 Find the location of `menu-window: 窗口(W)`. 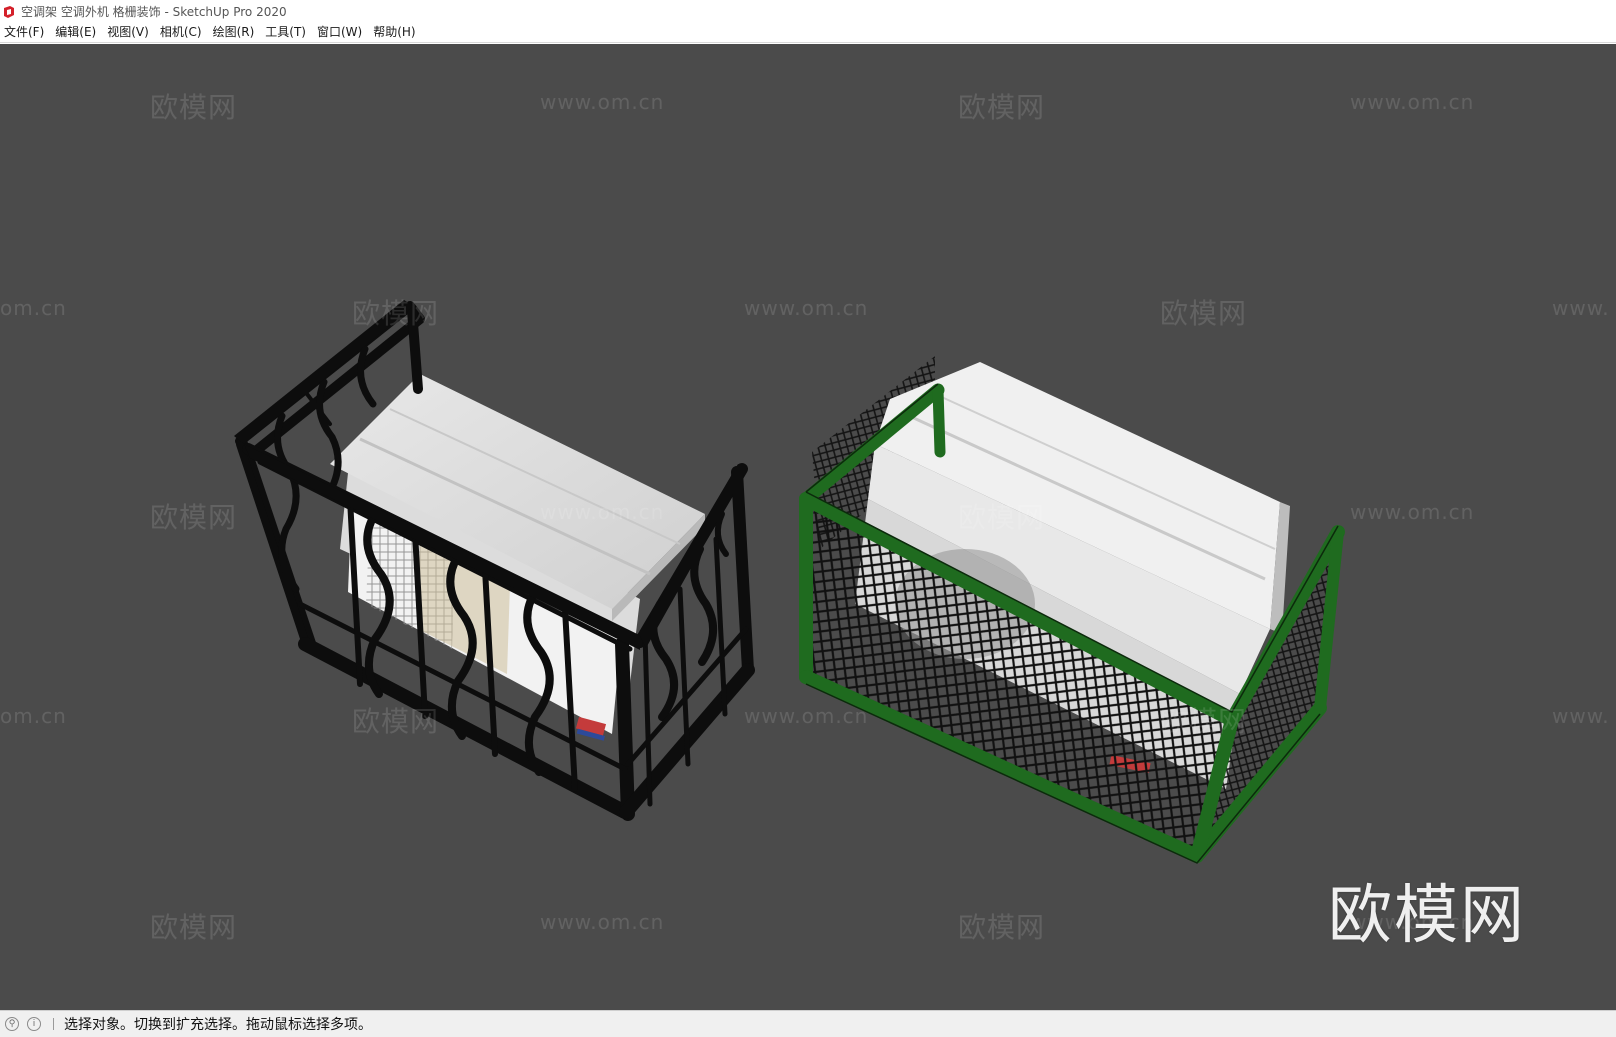

menu-window: 窗口(W) is located at coordinates (341, 32).